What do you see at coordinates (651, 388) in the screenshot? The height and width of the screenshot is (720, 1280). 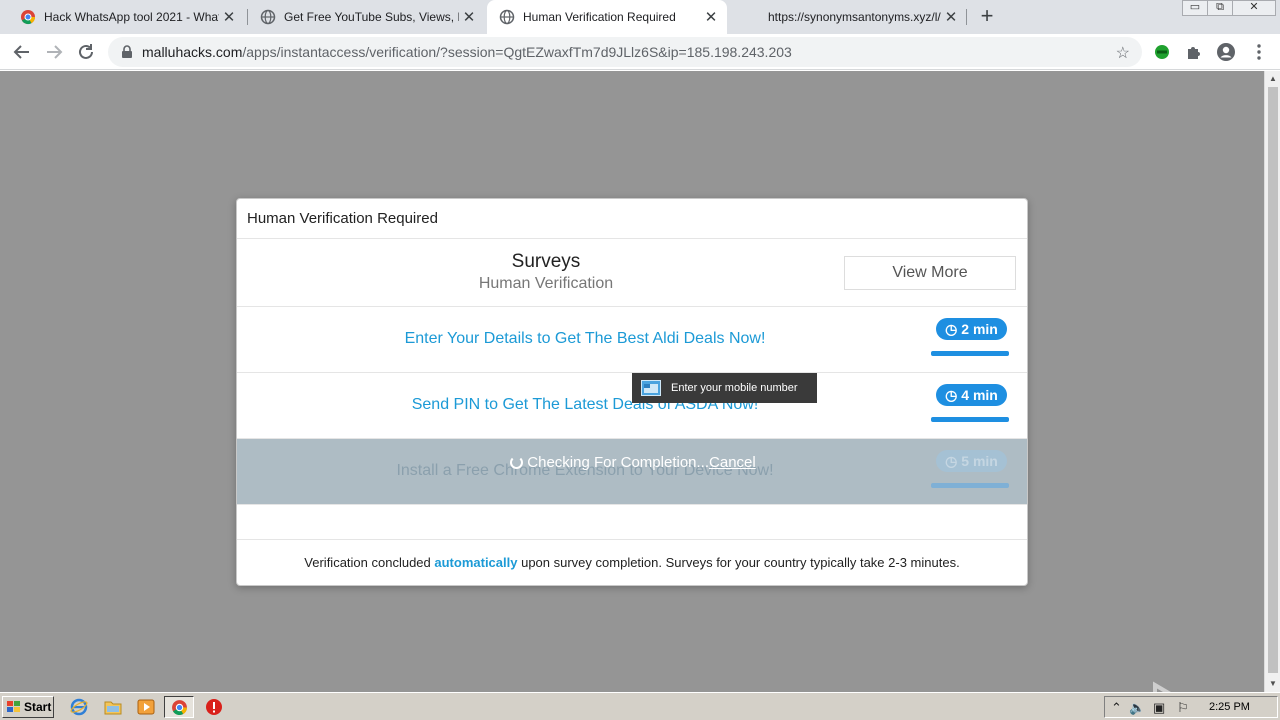 I see `window-thumbnail-icon` at bounding box center [651, 388].